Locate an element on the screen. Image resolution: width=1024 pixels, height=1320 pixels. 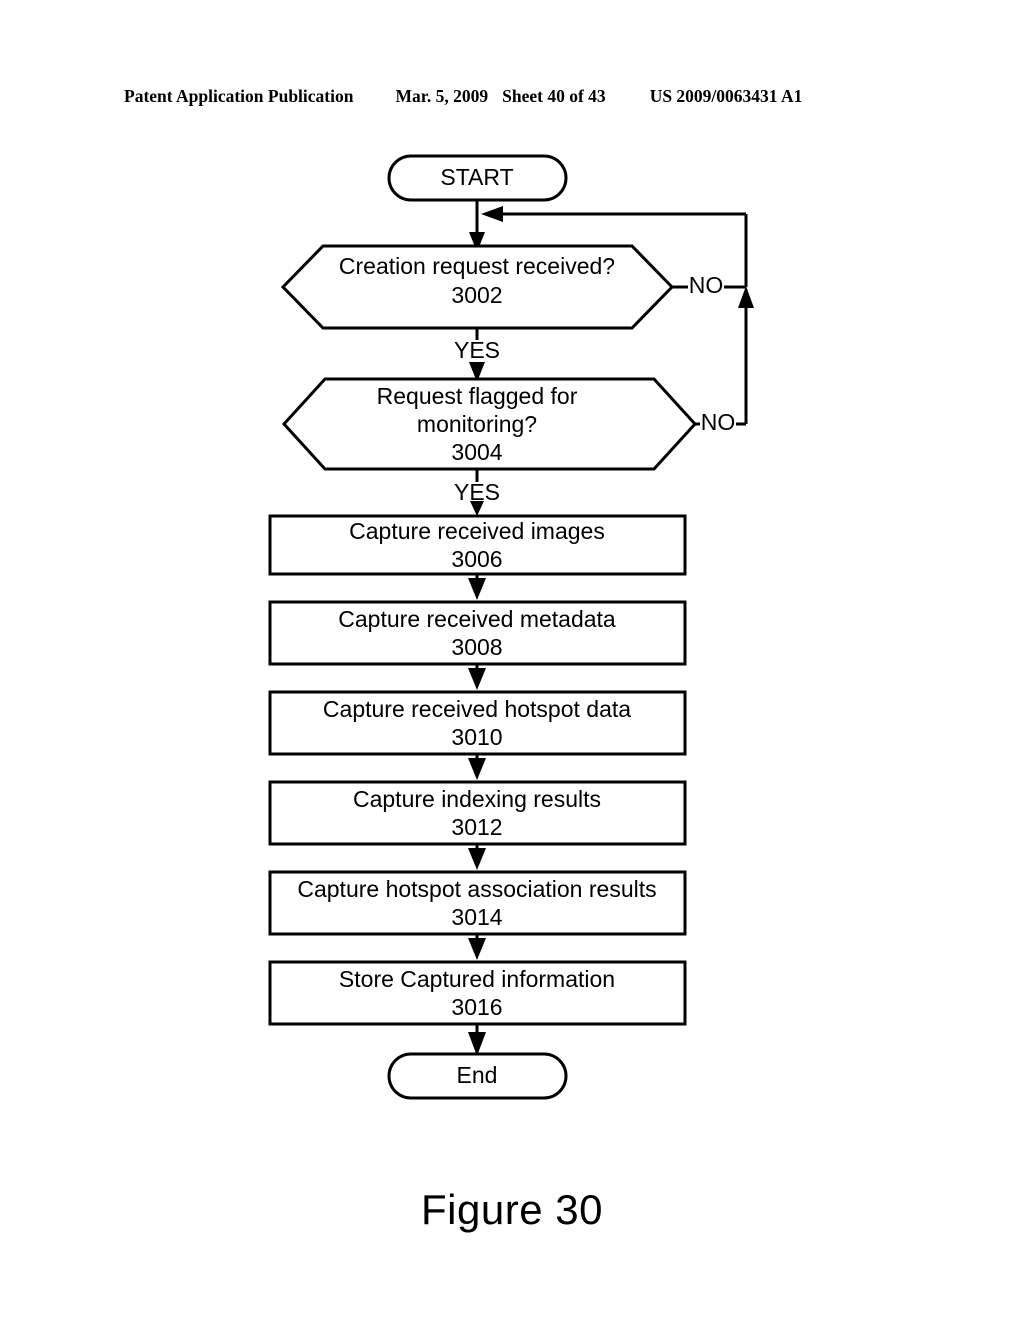
process-3014-label-line1: Capture hotspot association results is located at coordinates (476, 889).